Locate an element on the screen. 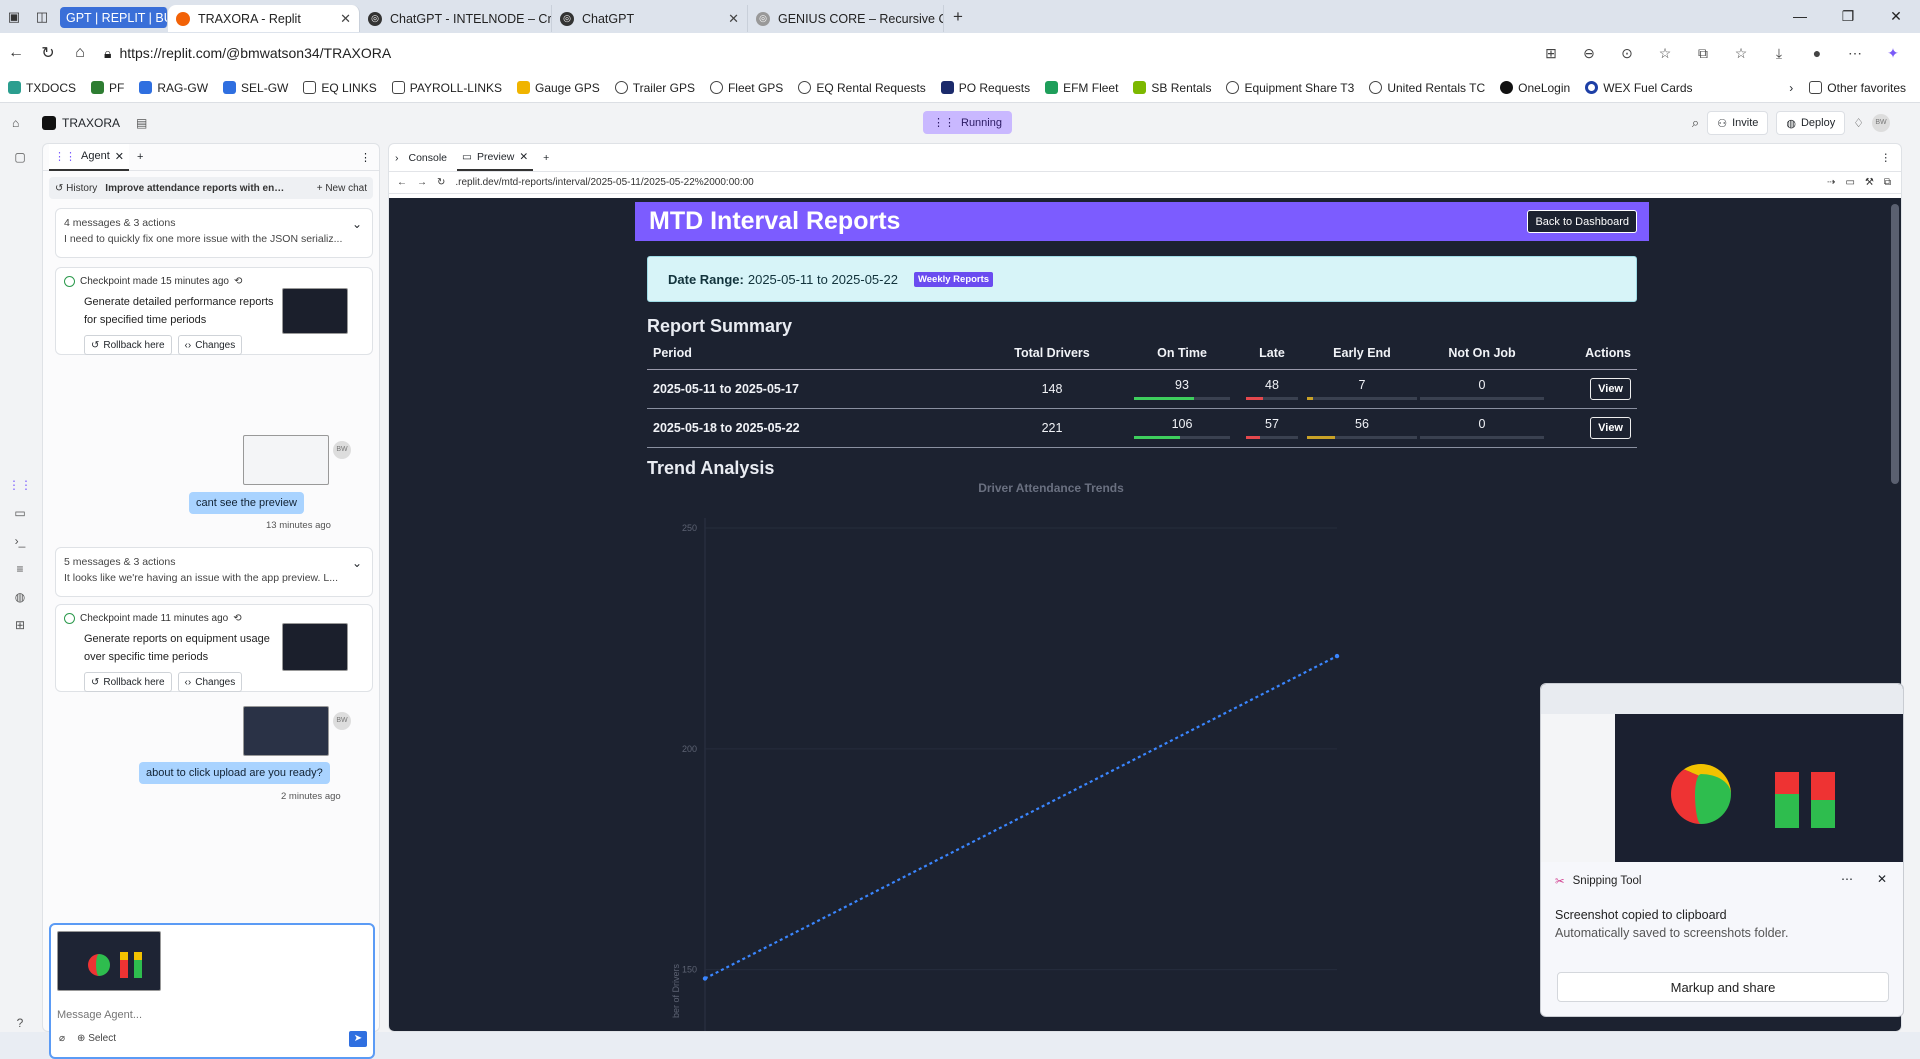  tab-agent: ⋮⋮ Agent ✕ is located at coordinates (89, 157).